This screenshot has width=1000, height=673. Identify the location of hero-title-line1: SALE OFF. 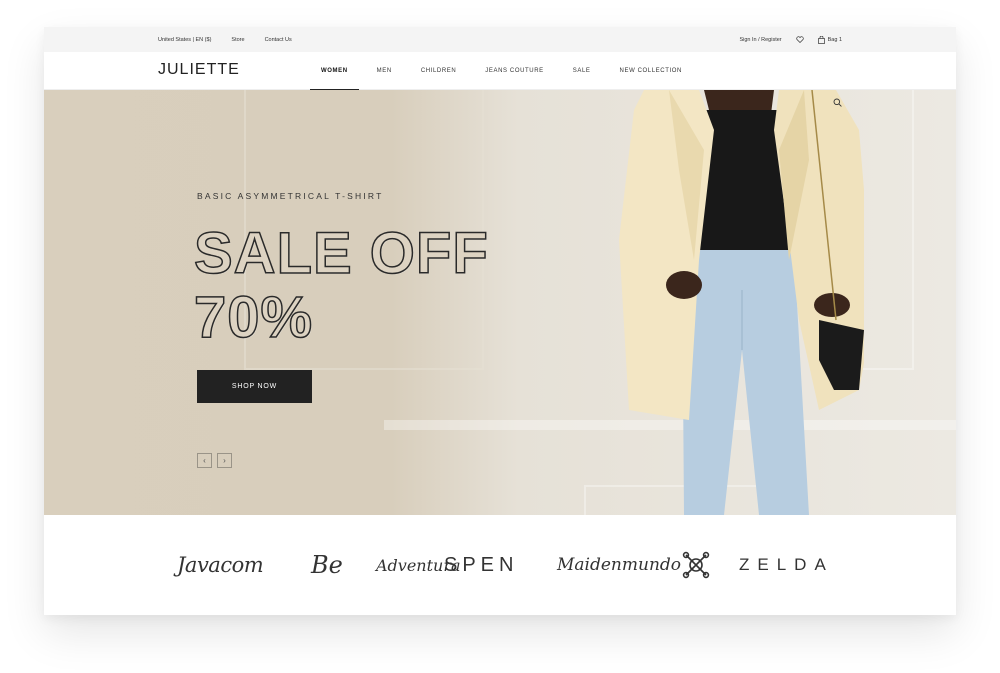
(341, 254).